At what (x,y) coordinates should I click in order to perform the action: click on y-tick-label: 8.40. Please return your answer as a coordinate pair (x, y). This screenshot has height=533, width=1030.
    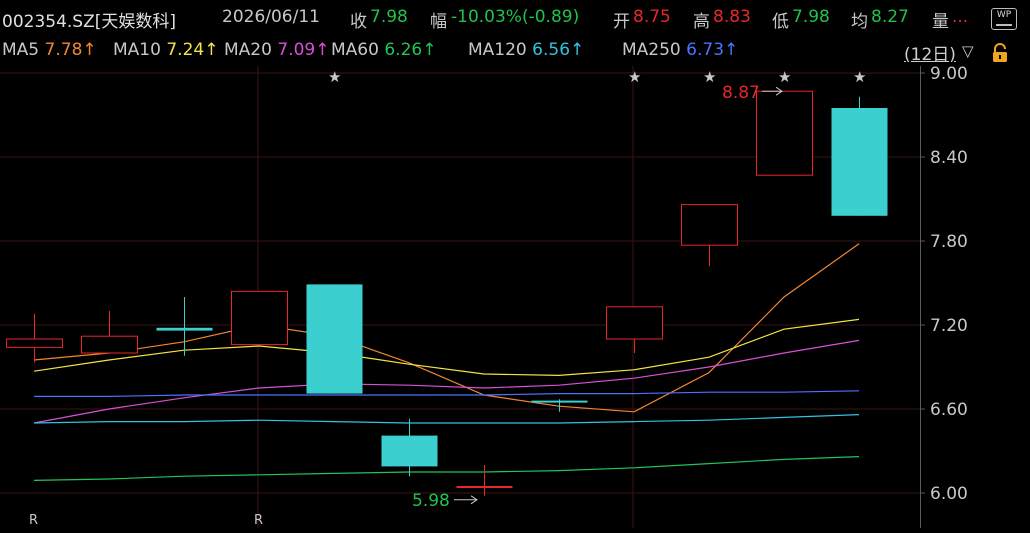
    Looking at the image, I should click on (949, 158).